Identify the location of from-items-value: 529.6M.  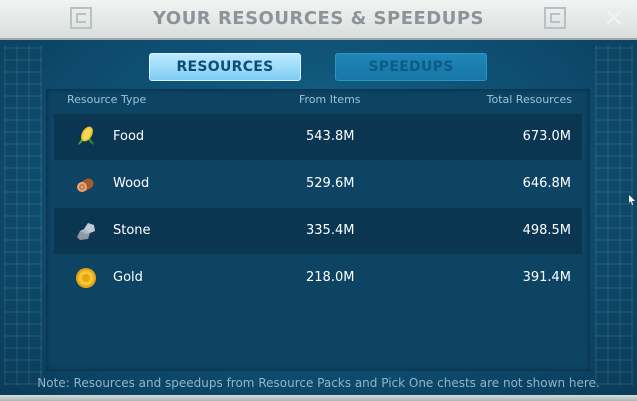
(330, 183).